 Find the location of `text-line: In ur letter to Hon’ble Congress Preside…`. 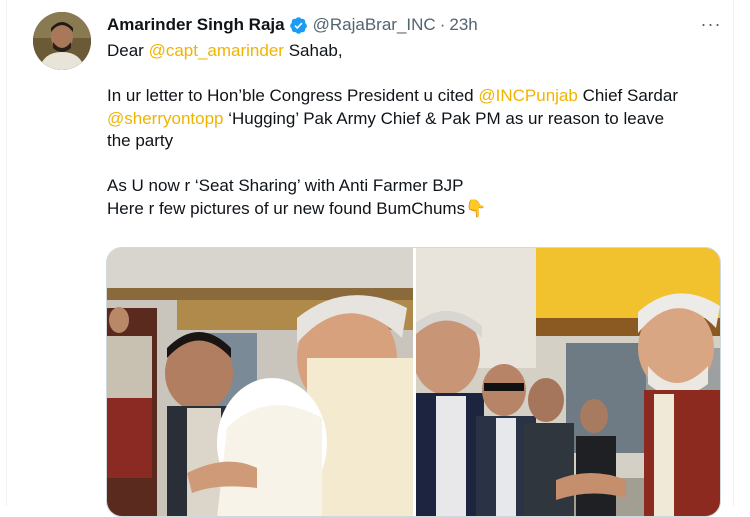

text-line: In ur letter to Hon’ble Congress Preside… is located at coordinates (417, 96).